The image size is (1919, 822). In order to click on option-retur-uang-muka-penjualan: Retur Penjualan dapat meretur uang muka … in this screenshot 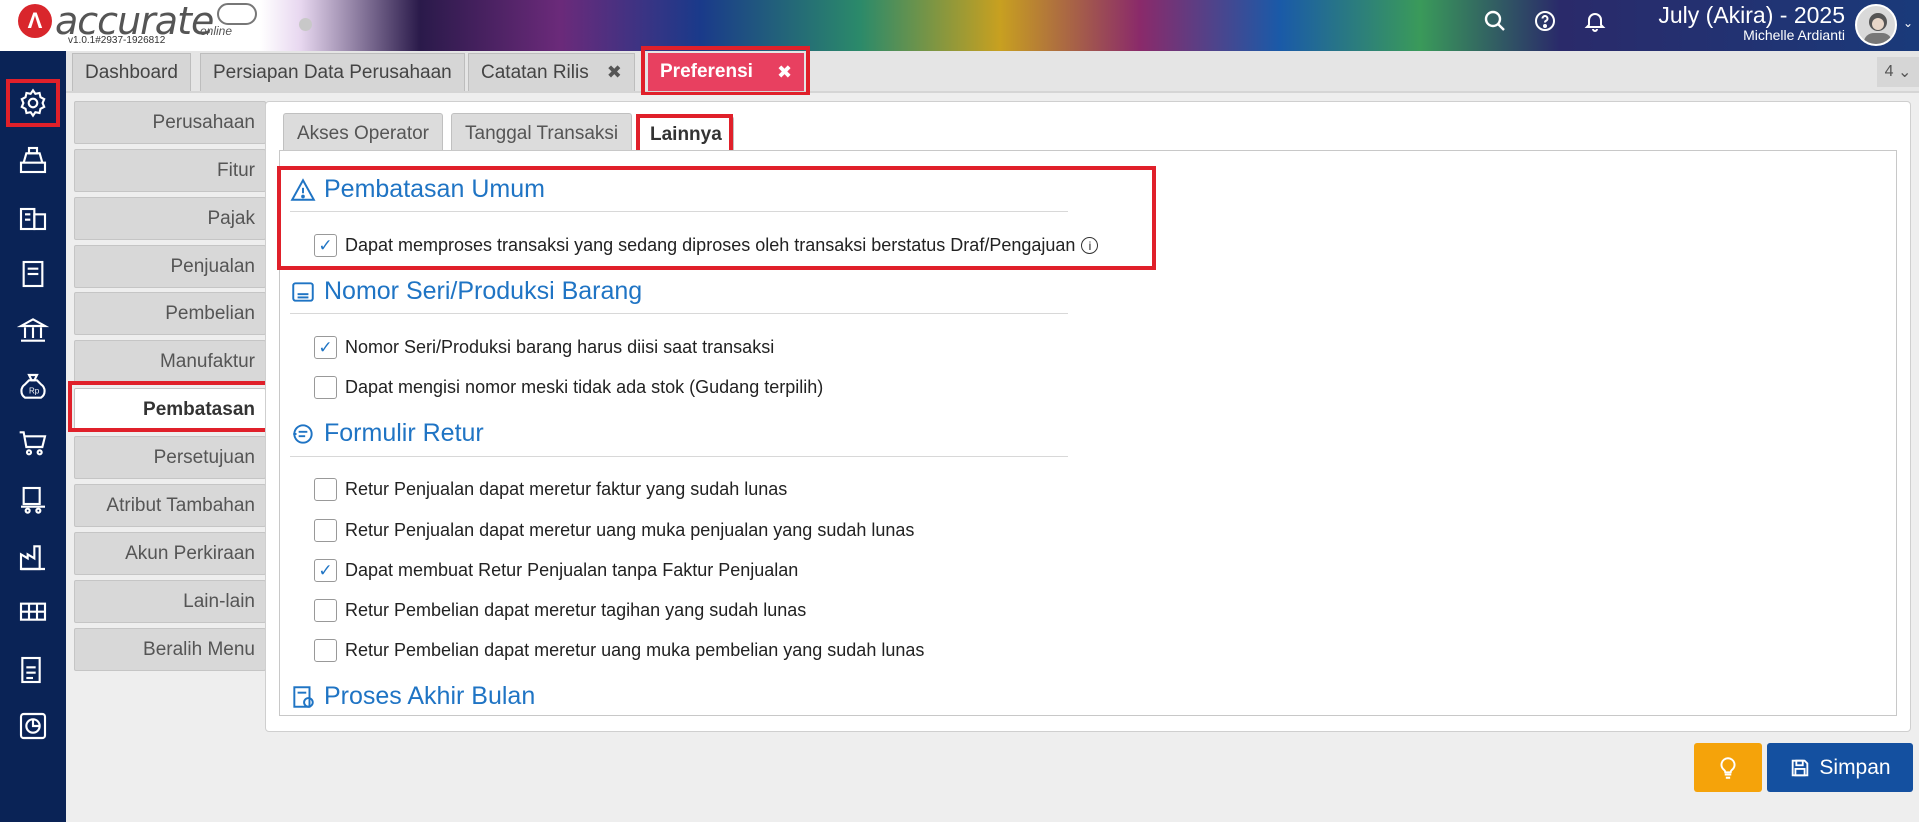, I will do `click(614, 530)`.